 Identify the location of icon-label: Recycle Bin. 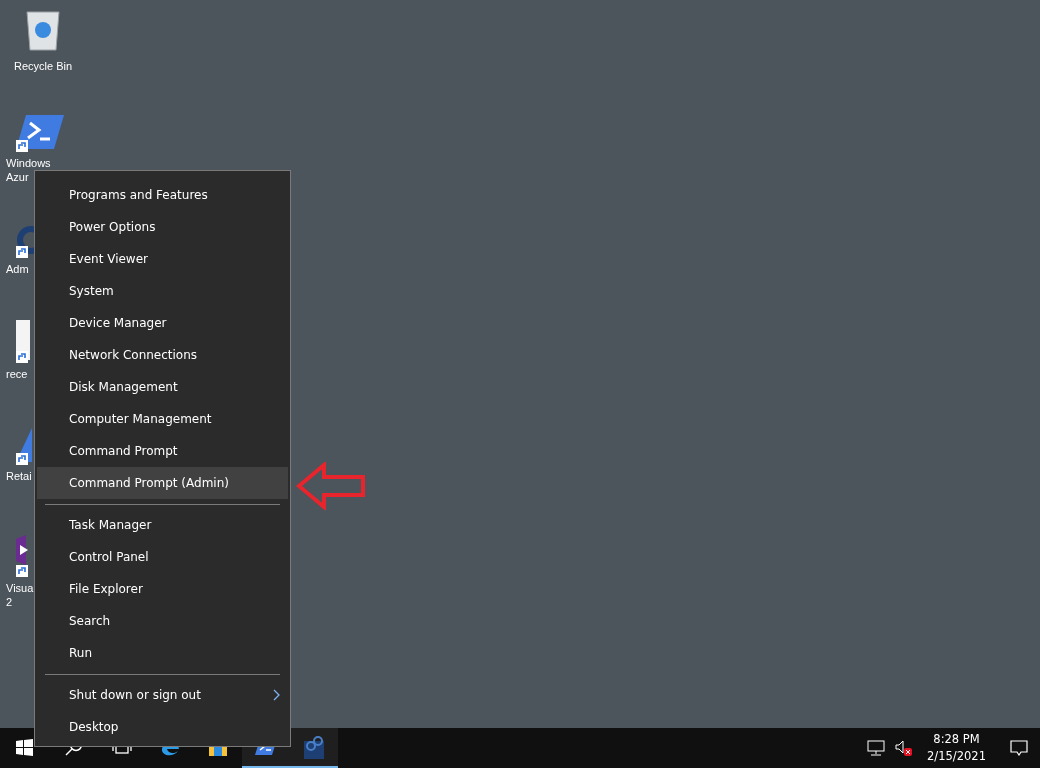
(43, 66).